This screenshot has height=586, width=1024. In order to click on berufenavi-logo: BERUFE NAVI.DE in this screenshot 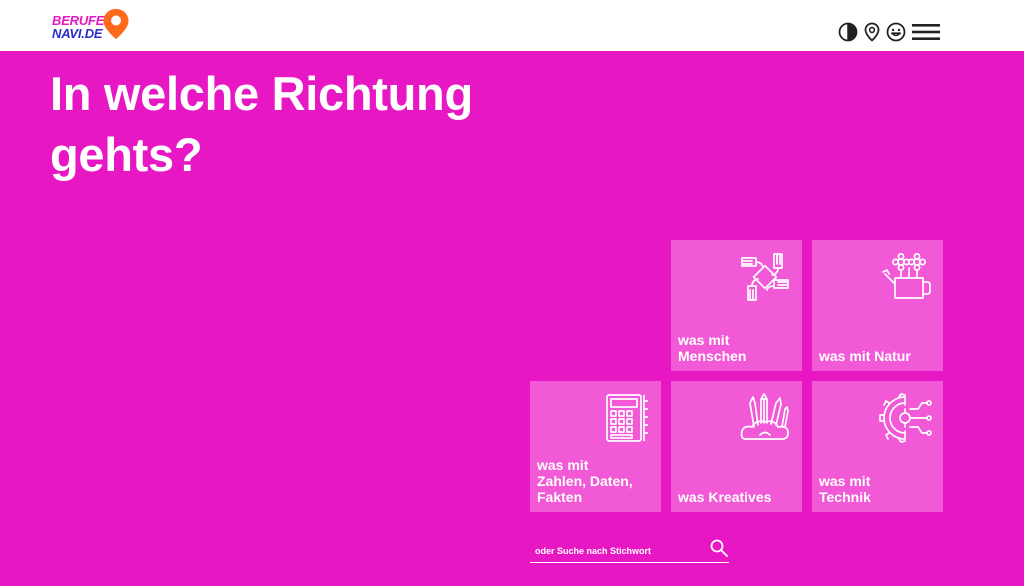, I will do `click(91, 25)`.